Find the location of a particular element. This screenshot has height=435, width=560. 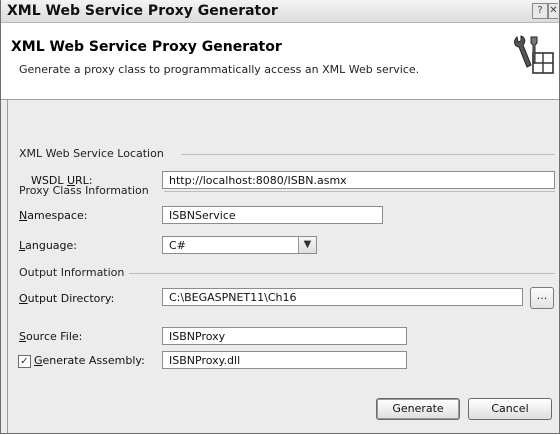

proxy-divider is located at coordinates (359, 191).